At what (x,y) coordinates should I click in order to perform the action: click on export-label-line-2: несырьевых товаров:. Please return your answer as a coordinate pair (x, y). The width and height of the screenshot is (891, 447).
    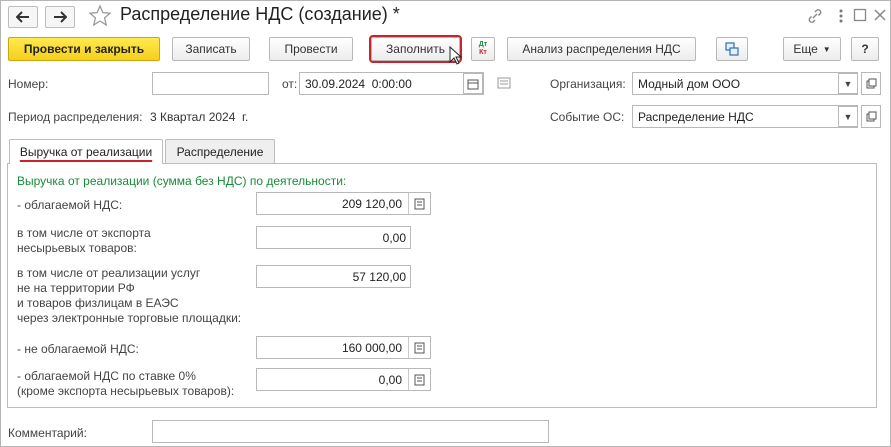
    Looking at the image, I should click on (77, 248).